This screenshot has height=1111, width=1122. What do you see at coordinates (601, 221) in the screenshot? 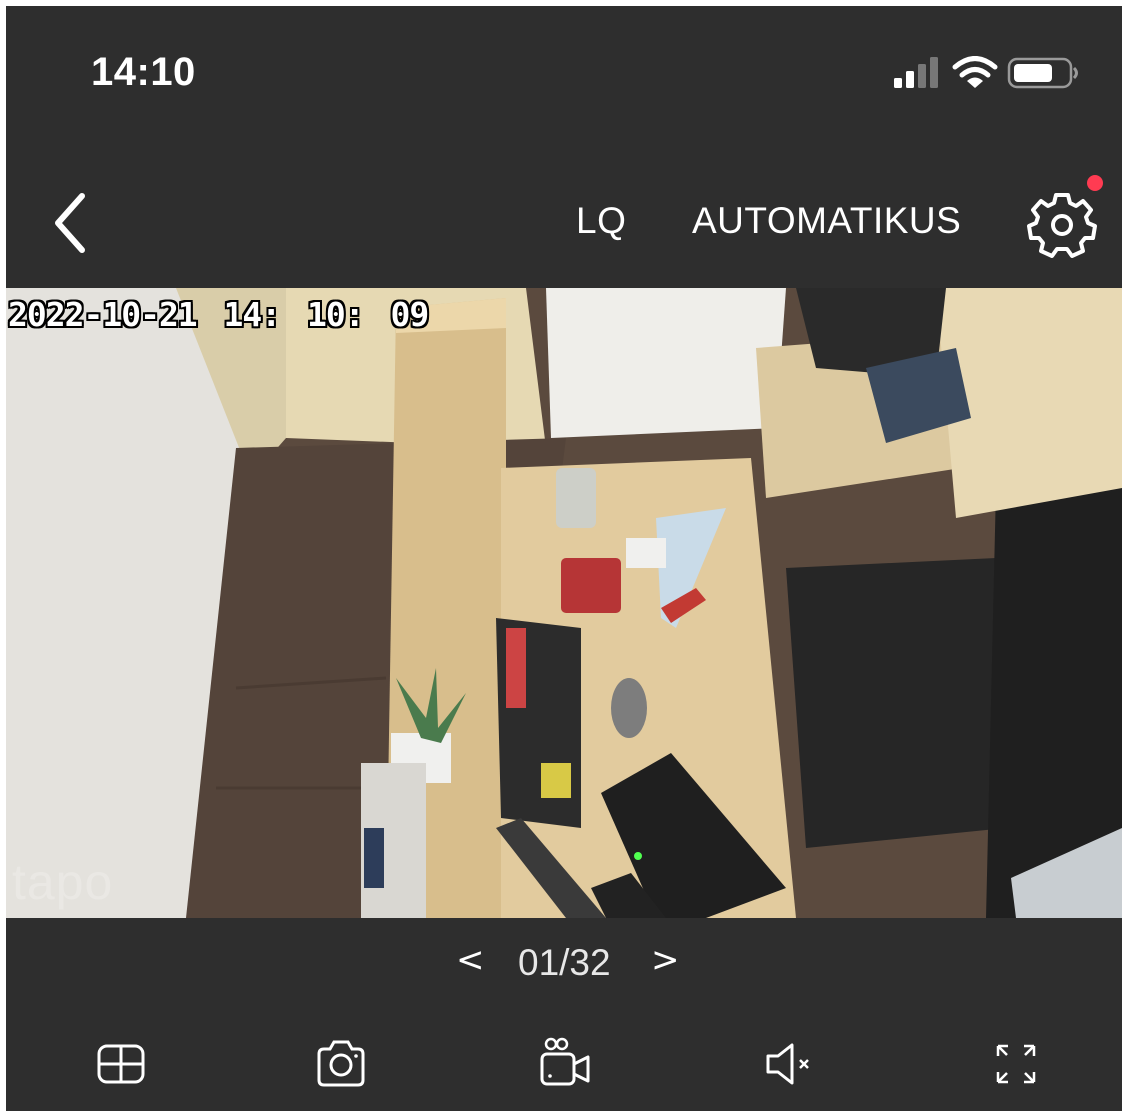
I see `quality-toggle: LQ` at bounding box center [601, 221].